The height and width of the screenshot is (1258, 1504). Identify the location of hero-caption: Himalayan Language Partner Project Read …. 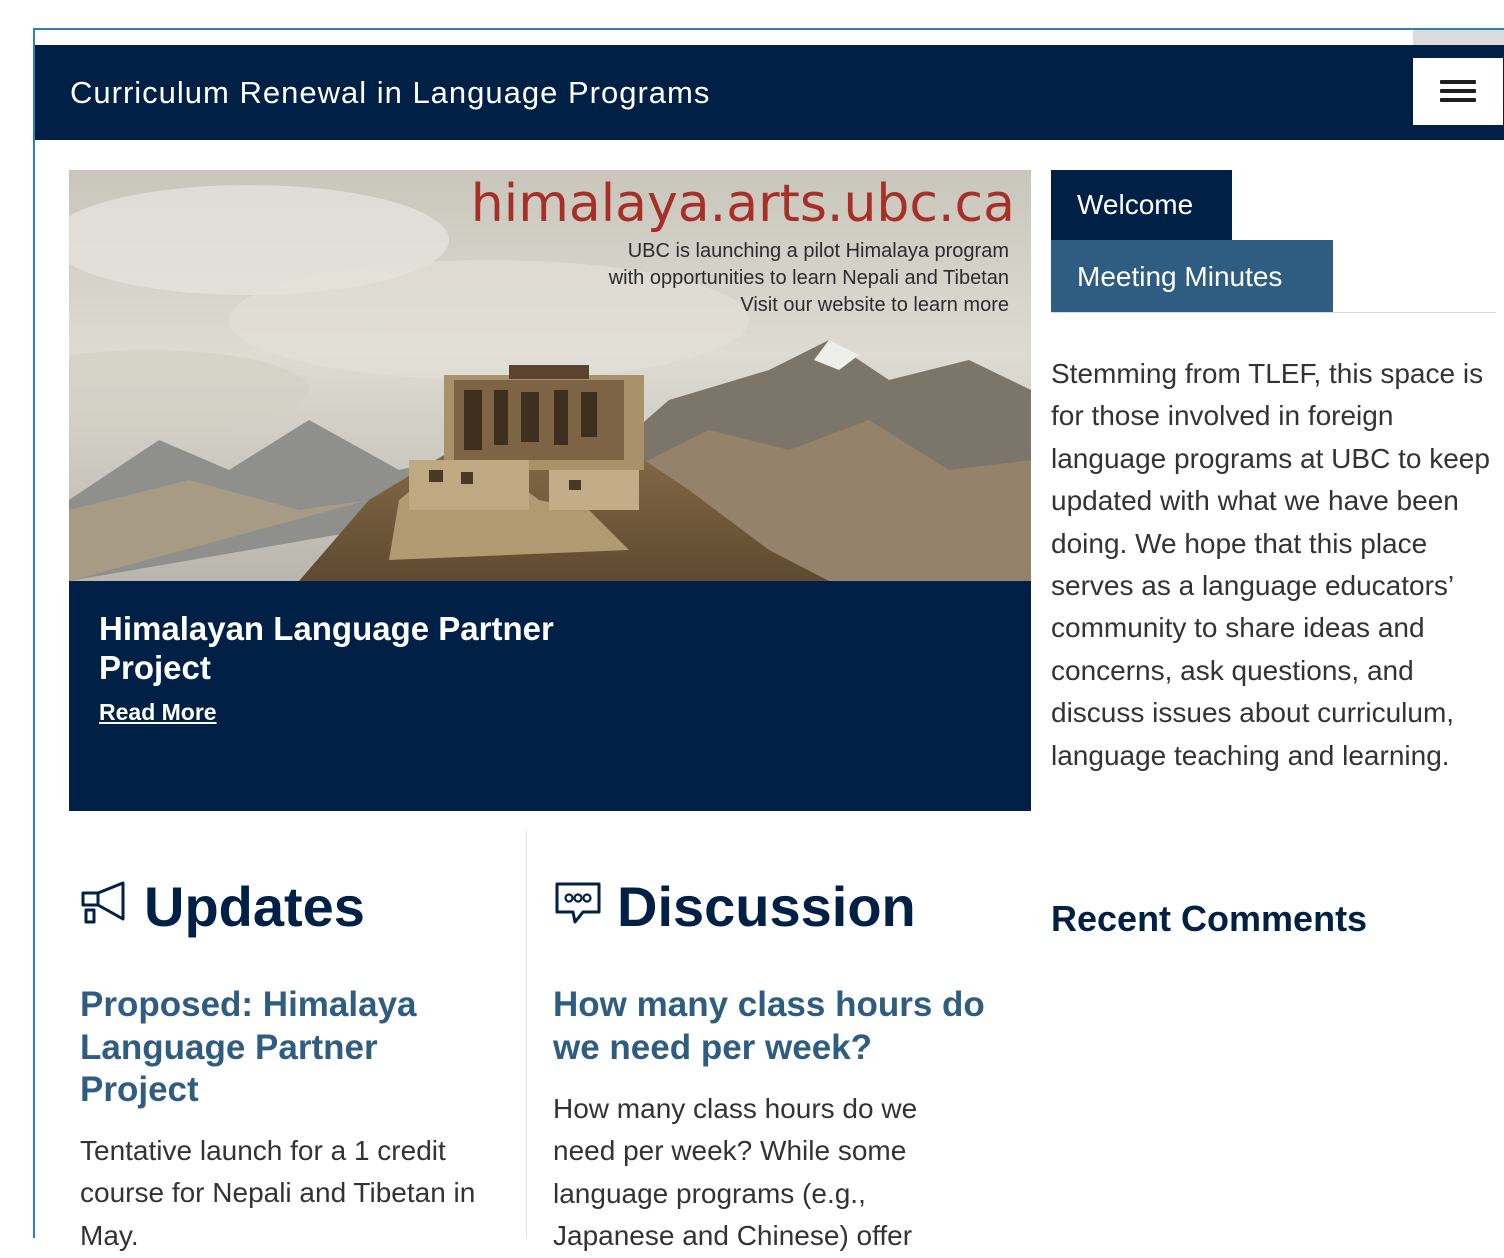
(550, 696).